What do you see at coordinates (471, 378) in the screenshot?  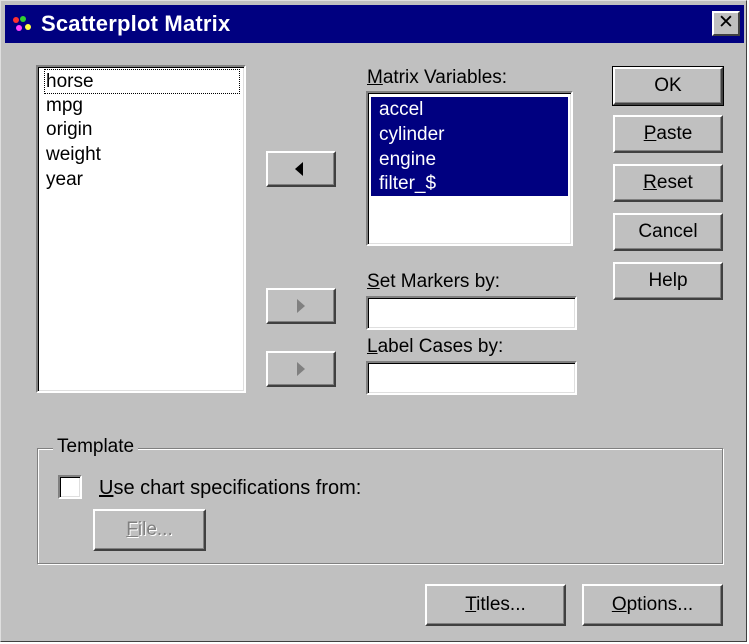 I see `label-cases-field` at bounding box center [471, 378].